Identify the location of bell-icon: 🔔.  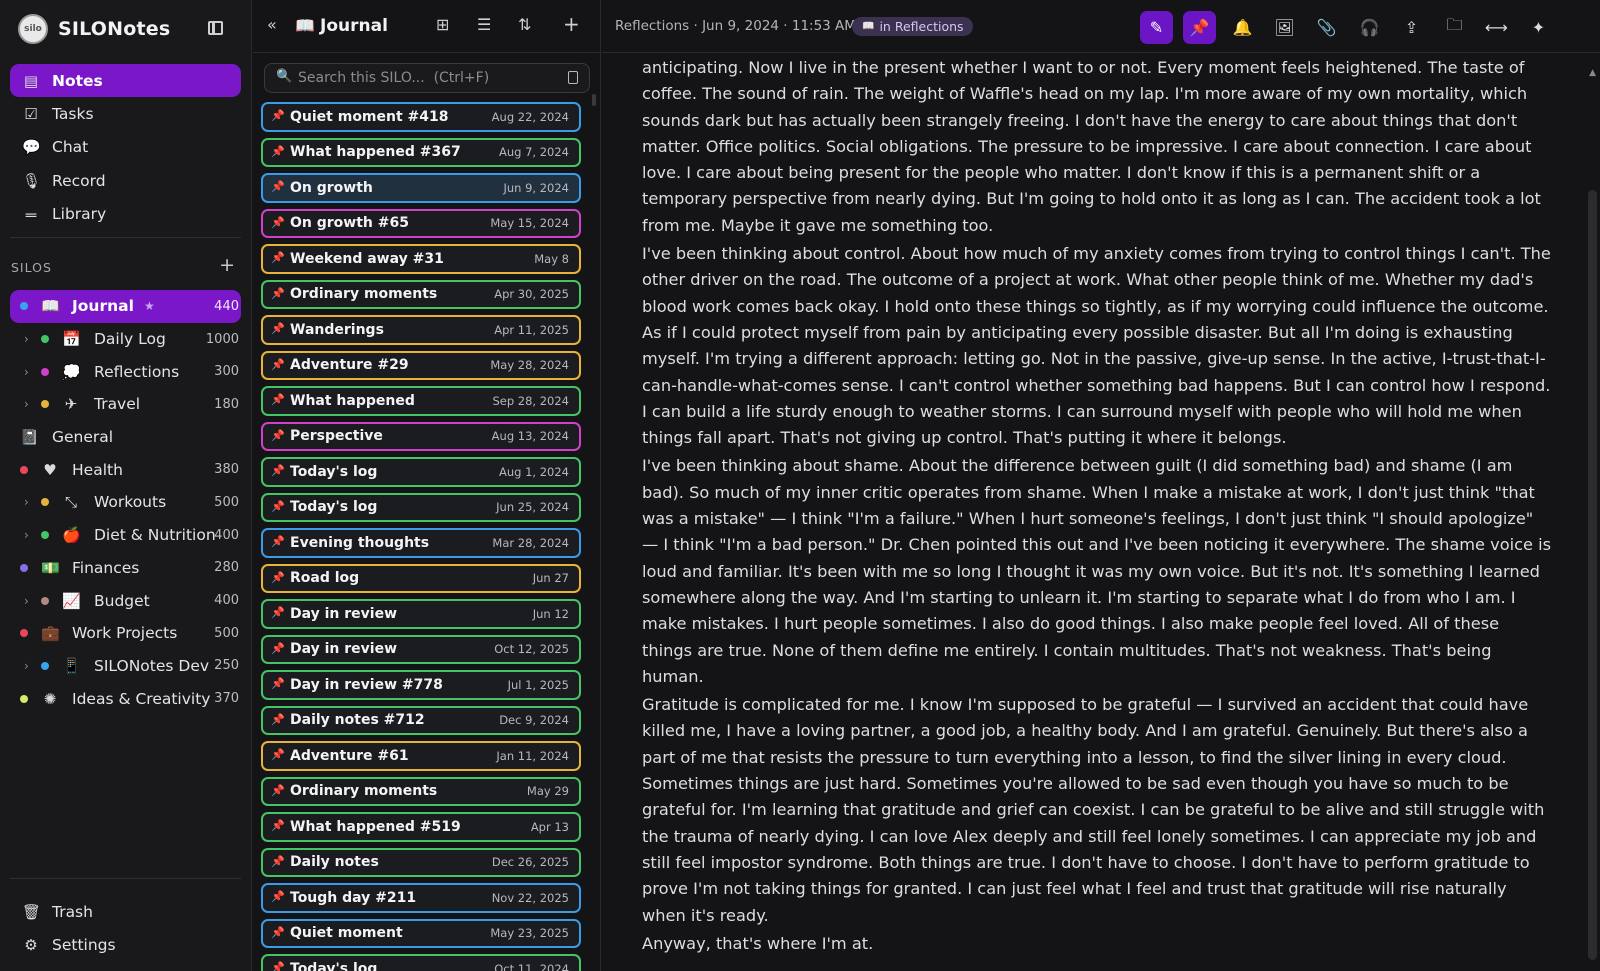
(1242, 27).